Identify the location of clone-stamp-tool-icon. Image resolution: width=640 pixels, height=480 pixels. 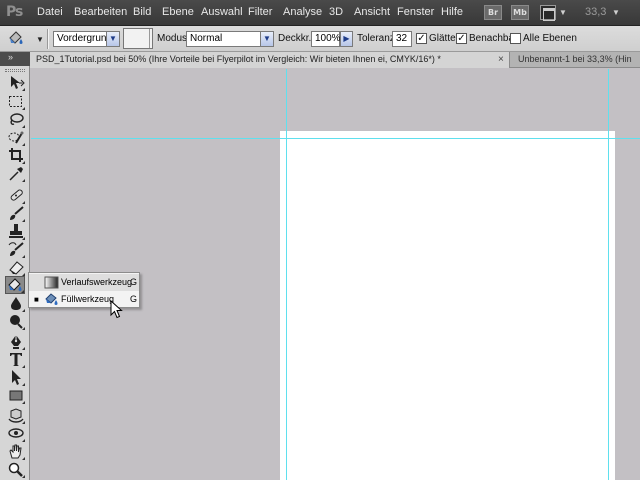
(16, 231).